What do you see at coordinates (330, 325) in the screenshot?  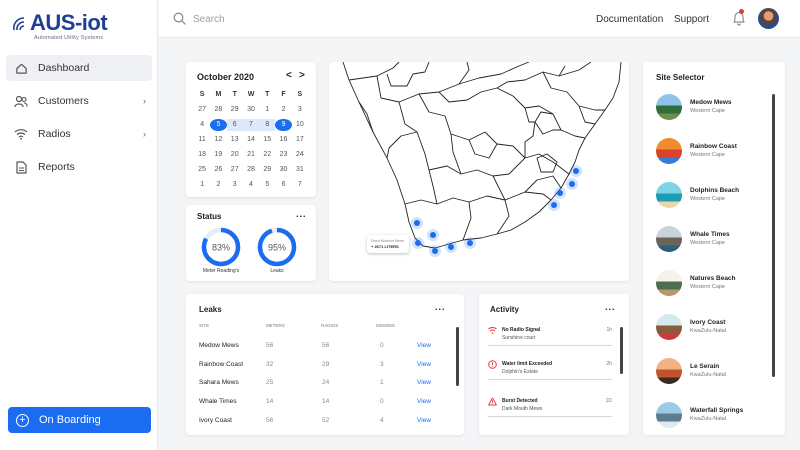 I see `column-header-radios: RADIOS` at bounding box center [330, 325].